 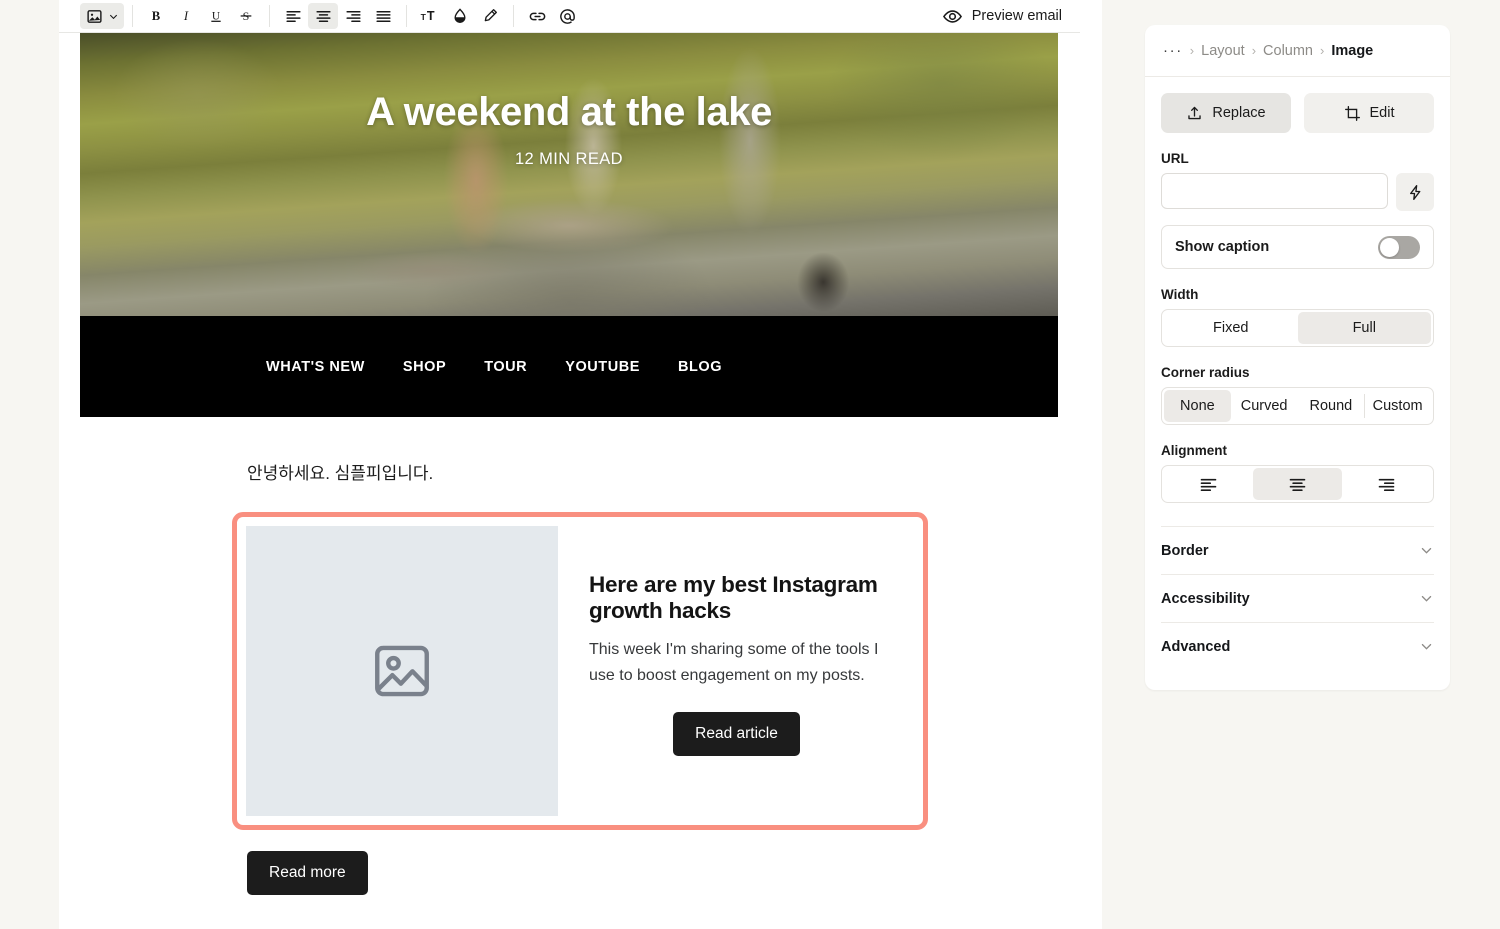 I want to click on bold-icon: B, so click(x=156, y=16).